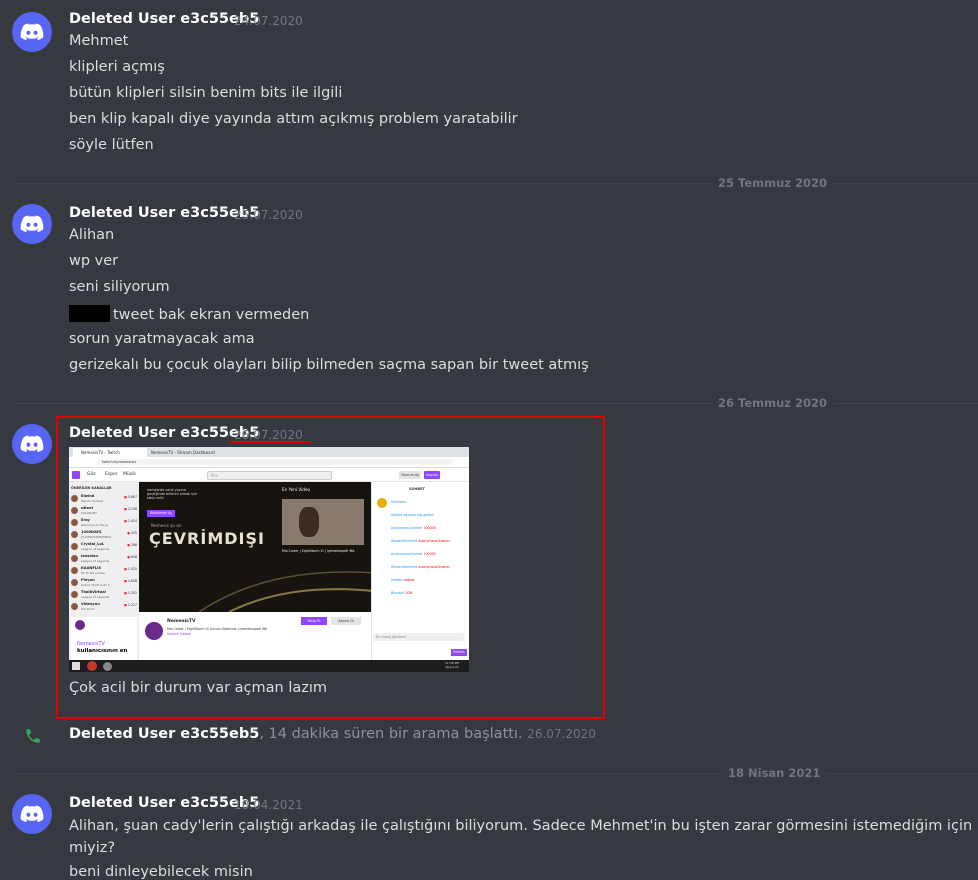 The width and height of the screenshot is (978, 880). Describe the element at coordinates (111, 145) in the screenshot. I see `message-line: söyle lütfen` at that location.